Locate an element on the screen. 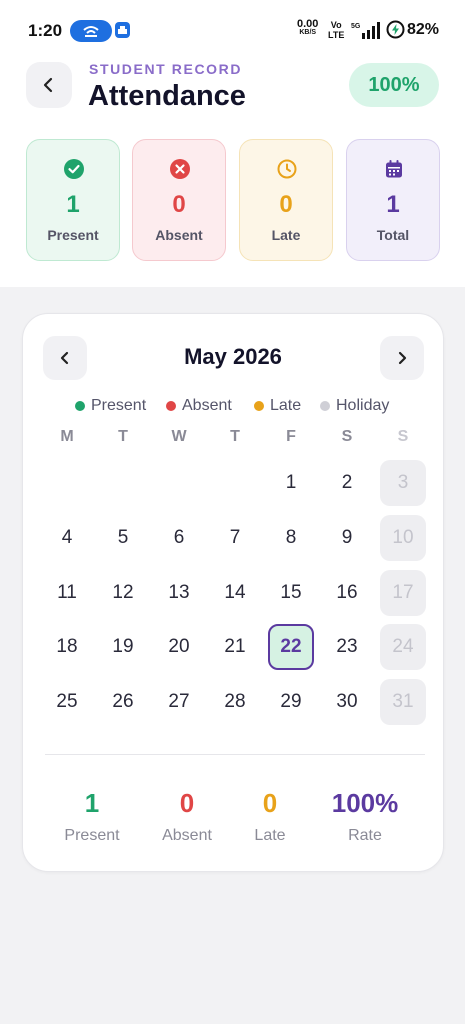 The height and width of the screenshot is (1024, 465). stat-value-absent: 0 is located at coordinates (179, 204).